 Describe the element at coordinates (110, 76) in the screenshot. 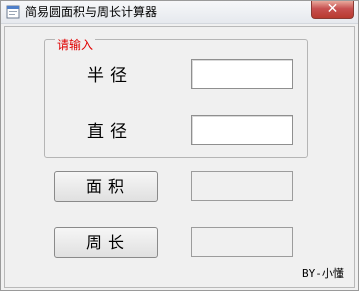

I see `radius-label: 半径` at that location.